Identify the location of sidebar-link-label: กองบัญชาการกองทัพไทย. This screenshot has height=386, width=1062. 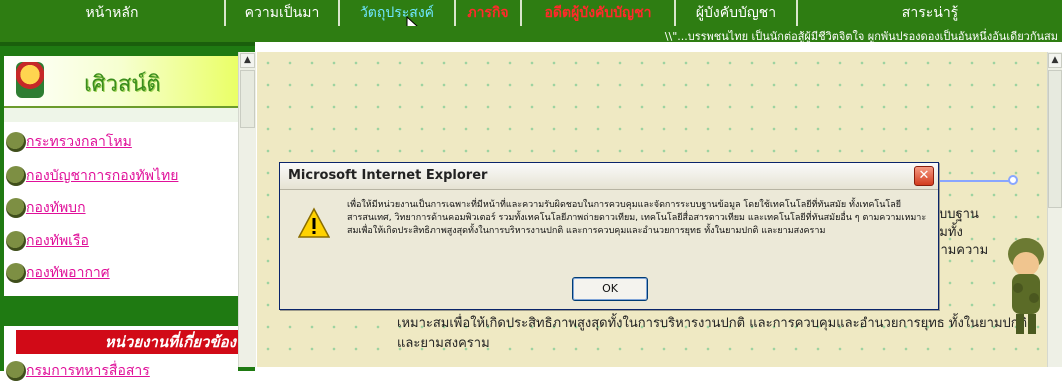
(102, 176).